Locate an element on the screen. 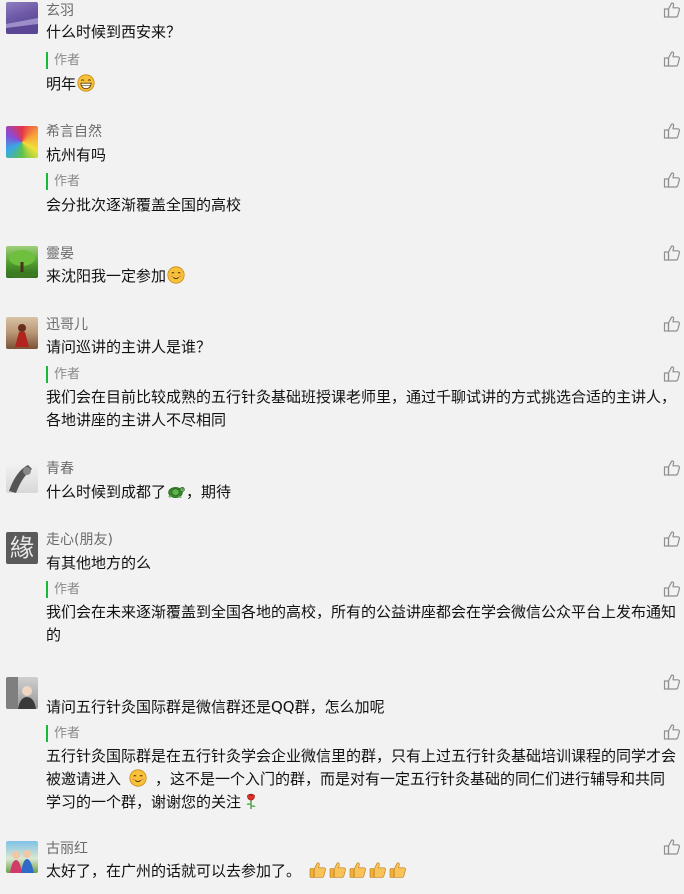  comment-text: 请问巡讲的主讲人是谁？ is located at coordinates (129, 347).